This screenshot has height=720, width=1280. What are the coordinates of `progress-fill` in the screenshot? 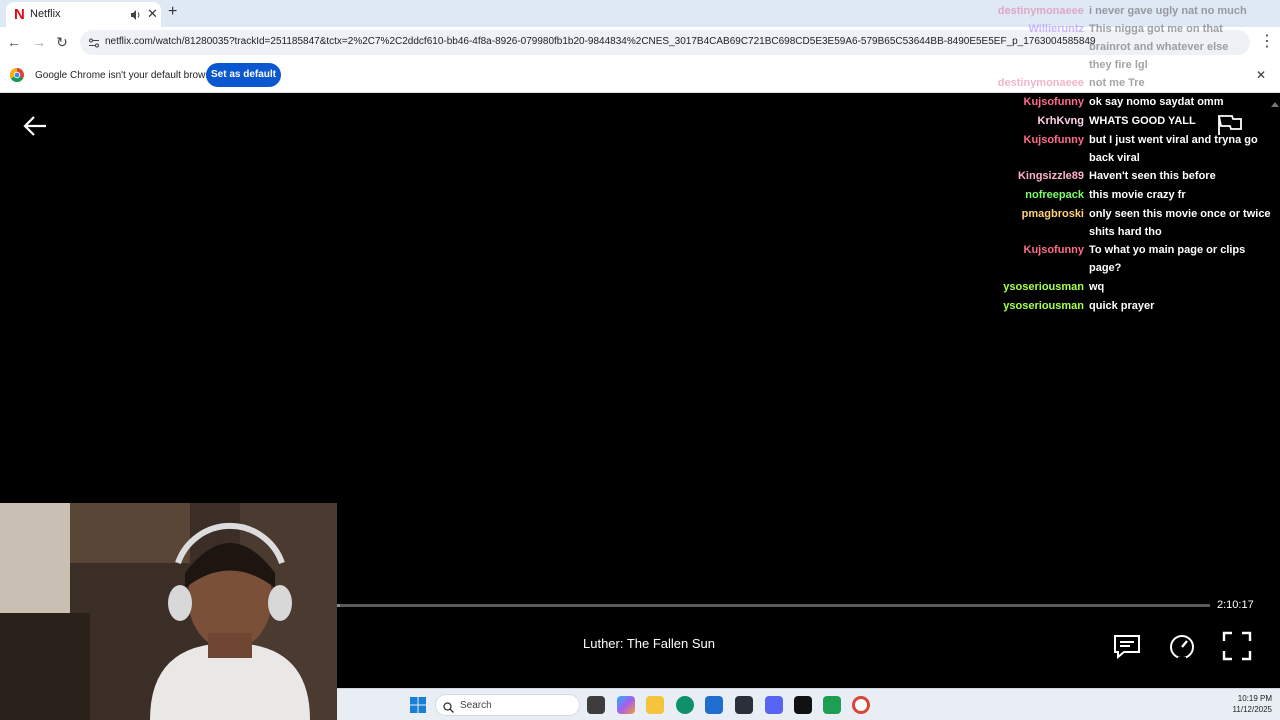 It's located at (338, 605).